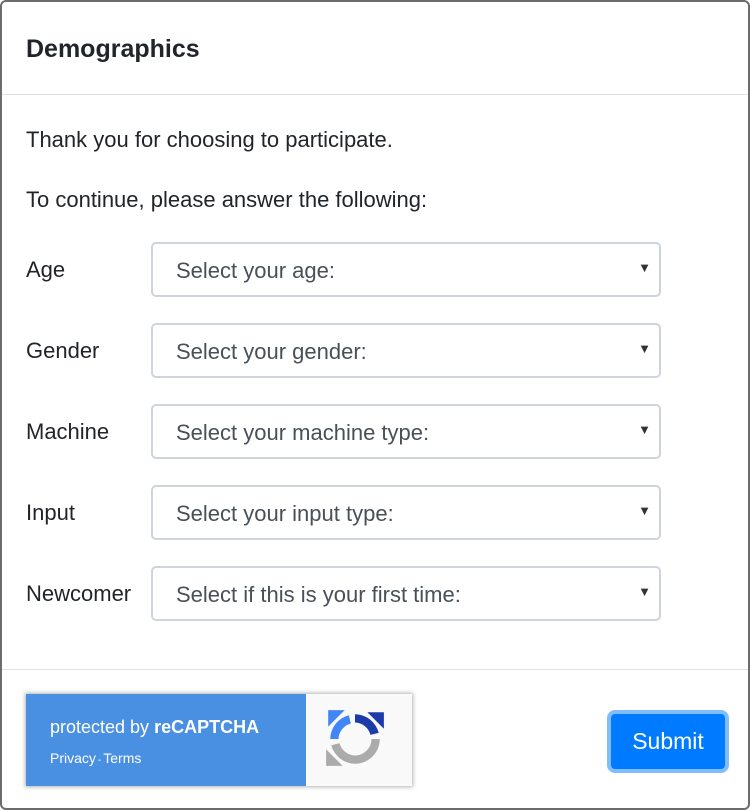 This screenshot has height=810, width=750. What do you see at coordinates (668, 741) in the screenshot?
I see `submit-button: Submit` at bounding box center [668, 741].